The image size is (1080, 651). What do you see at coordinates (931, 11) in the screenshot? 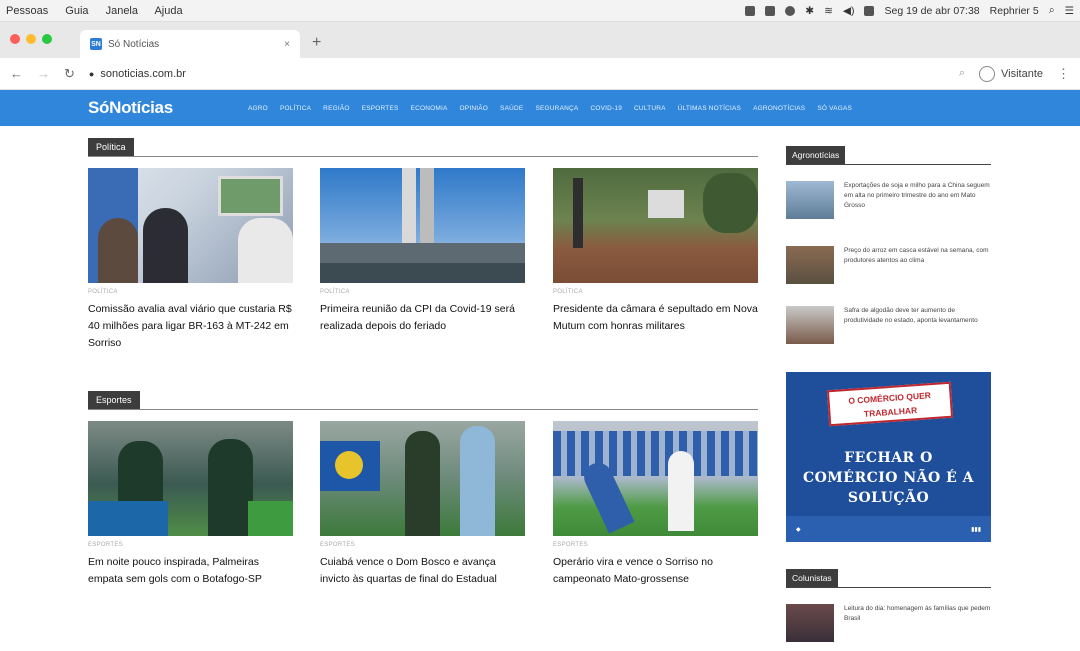
I see `clock-text: Seg 19 de abr 07:38` at bounding box center [931, 11].